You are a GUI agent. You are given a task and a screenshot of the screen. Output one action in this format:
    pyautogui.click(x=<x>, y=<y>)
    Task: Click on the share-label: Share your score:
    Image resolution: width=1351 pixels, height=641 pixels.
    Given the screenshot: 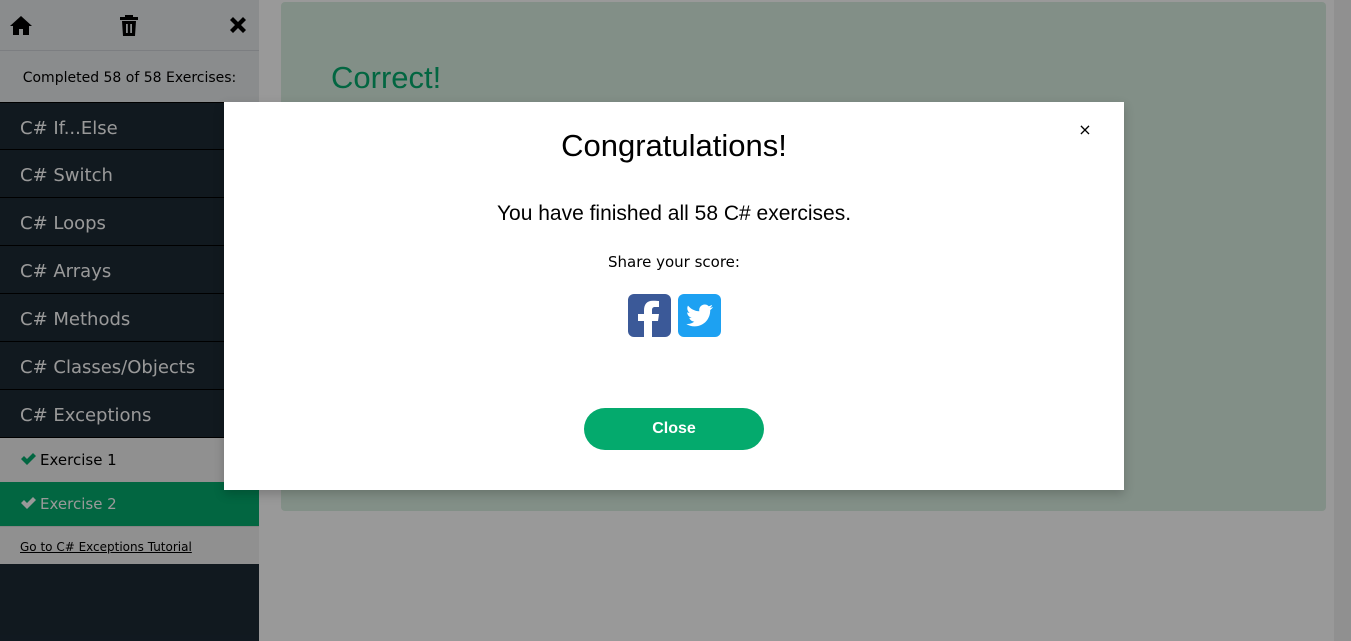 What is the action you would take?
    pyautogui.click(x=674, y=262)
    